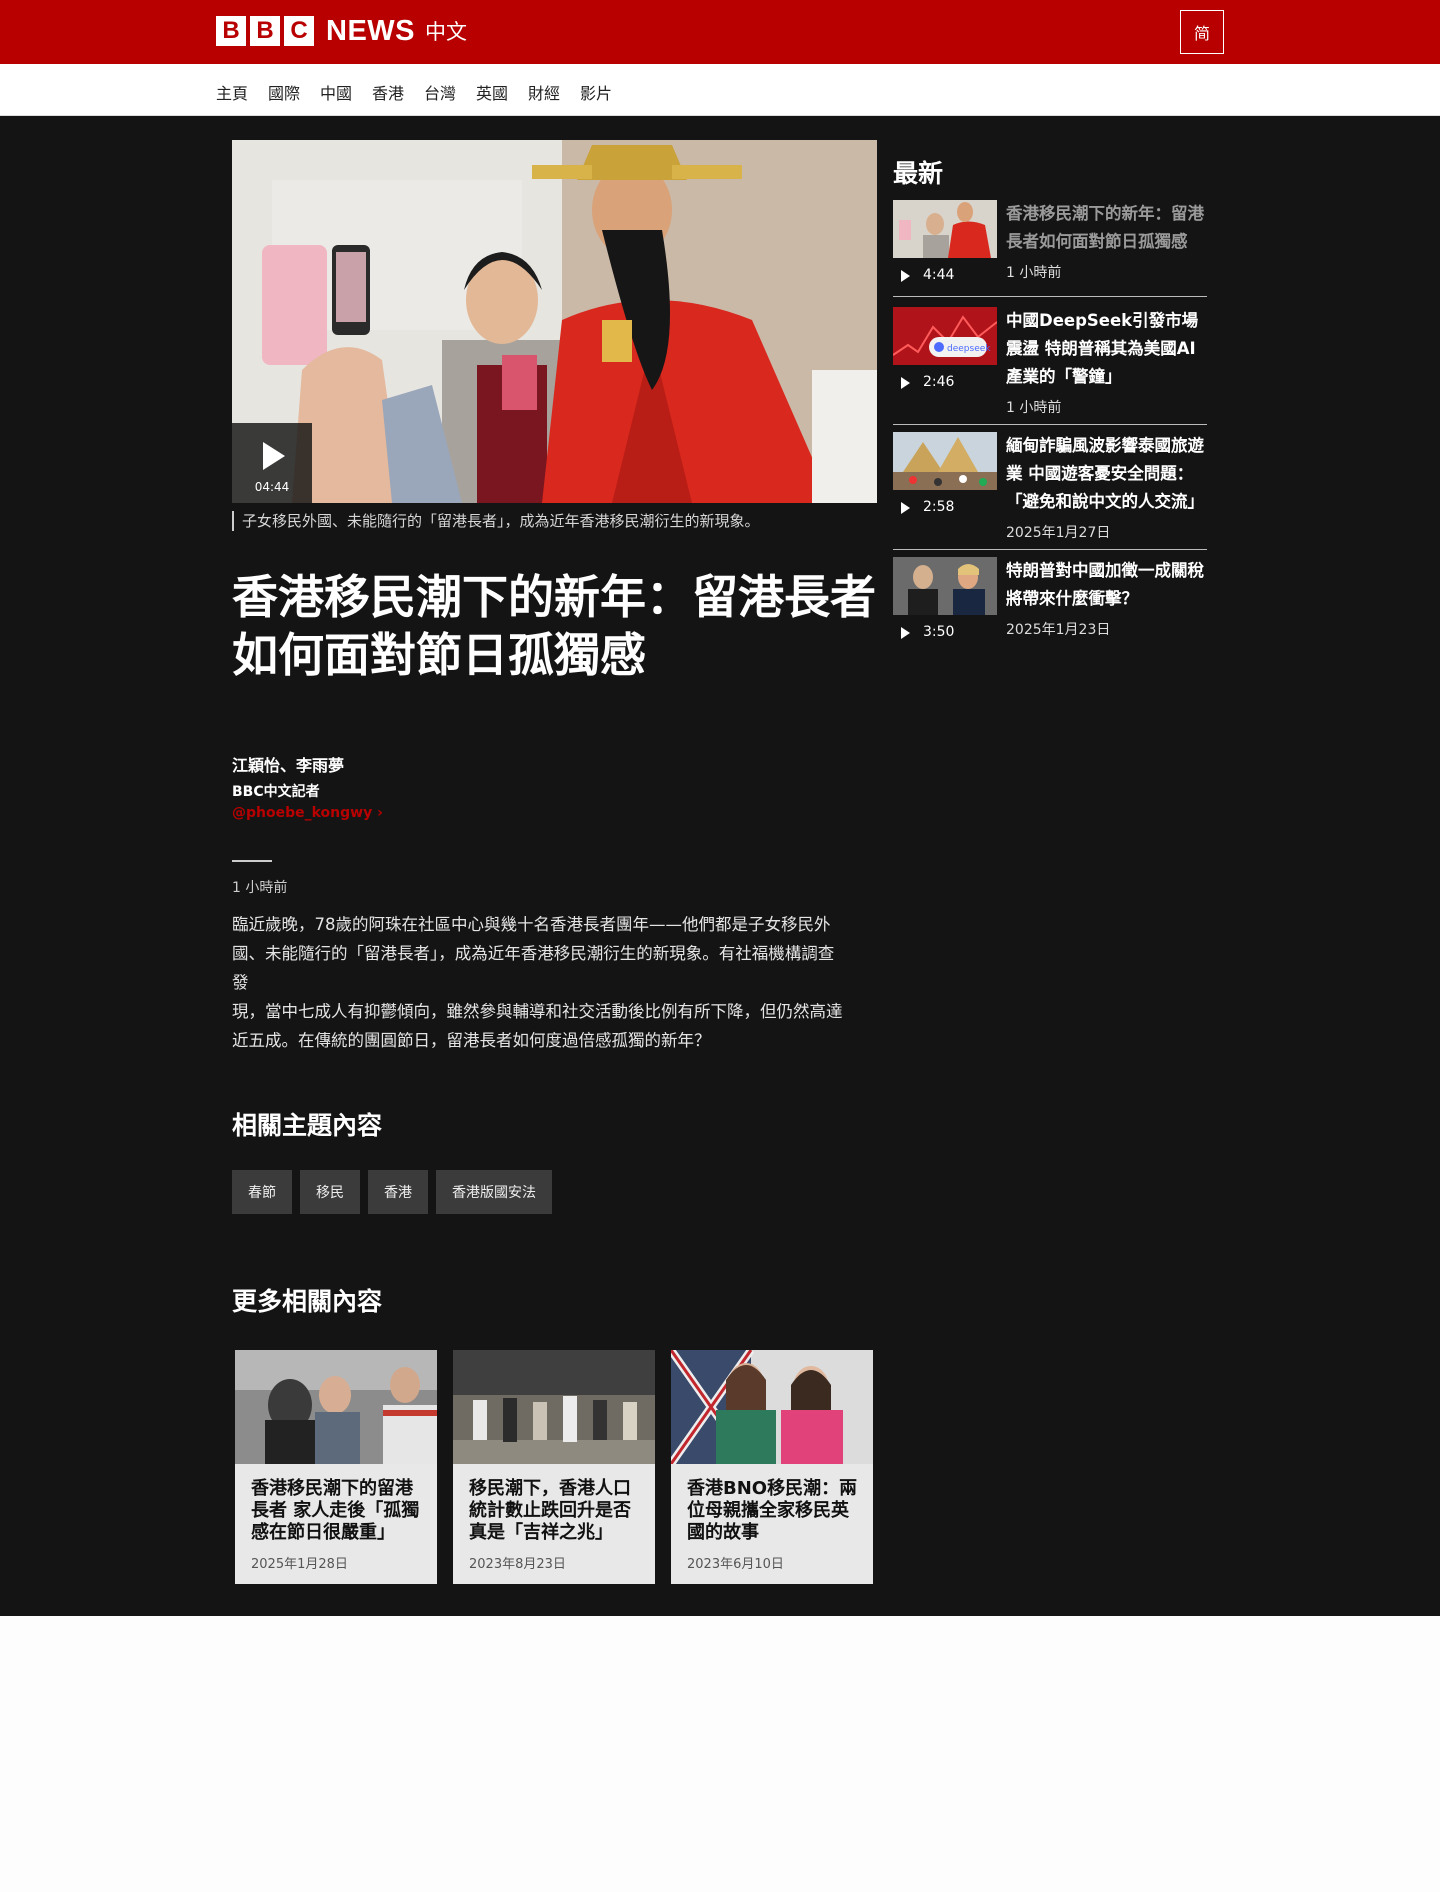  What do you see at coordinates (496, 521) in the screenshot?
I see `hero-caption: 子女移民外國、未能隨行的「留港長者」，成為近年香港移民潮衍生的新現象。` at bounding box center [496, 521].